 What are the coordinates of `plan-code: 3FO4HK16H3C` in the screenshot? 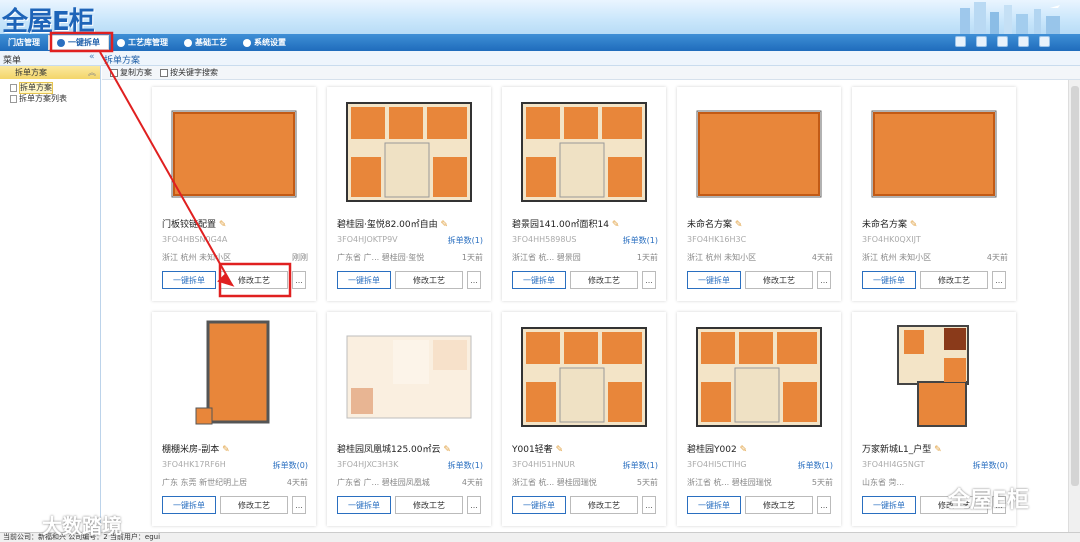 It's located at (717, 239).